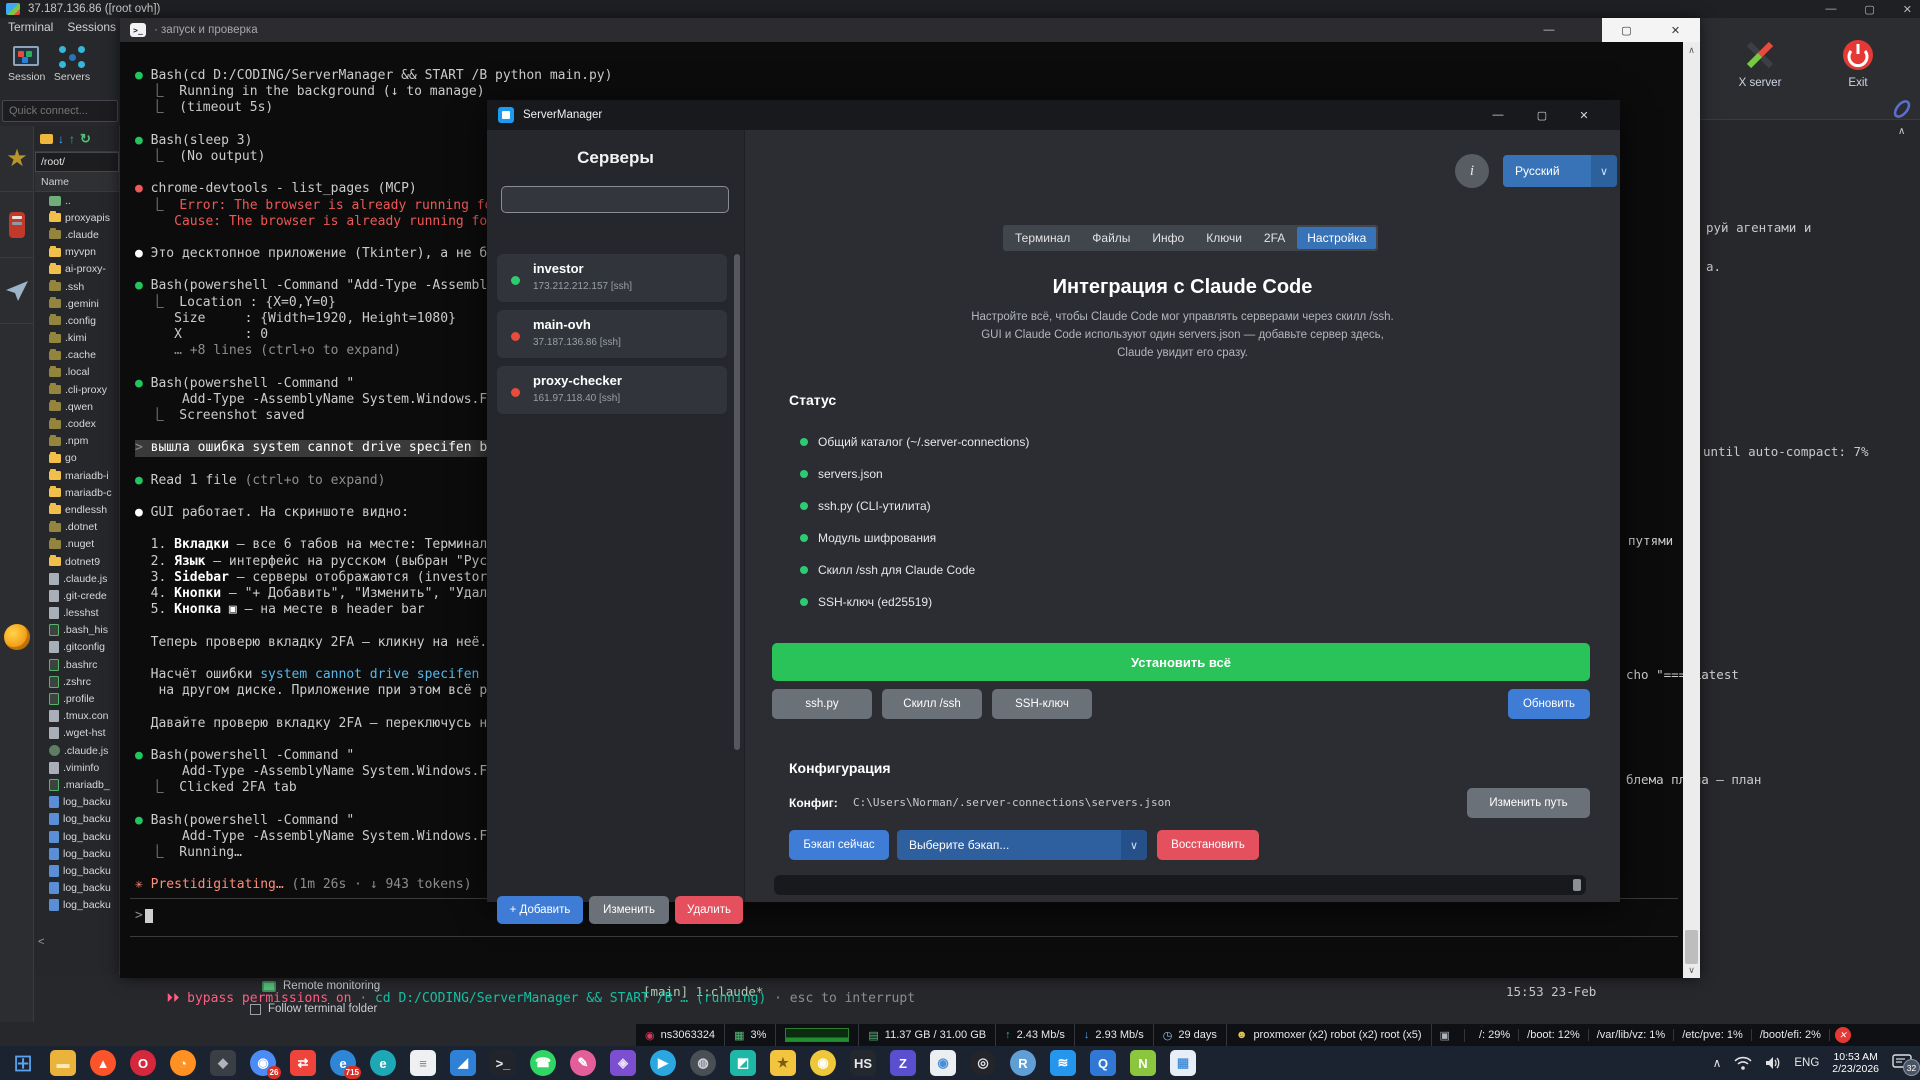 The image size is (1920, 1080). Describe the element at coordinates (103, 1063) in the screenshot. I see `taskbar-icon: ▲` at that location.